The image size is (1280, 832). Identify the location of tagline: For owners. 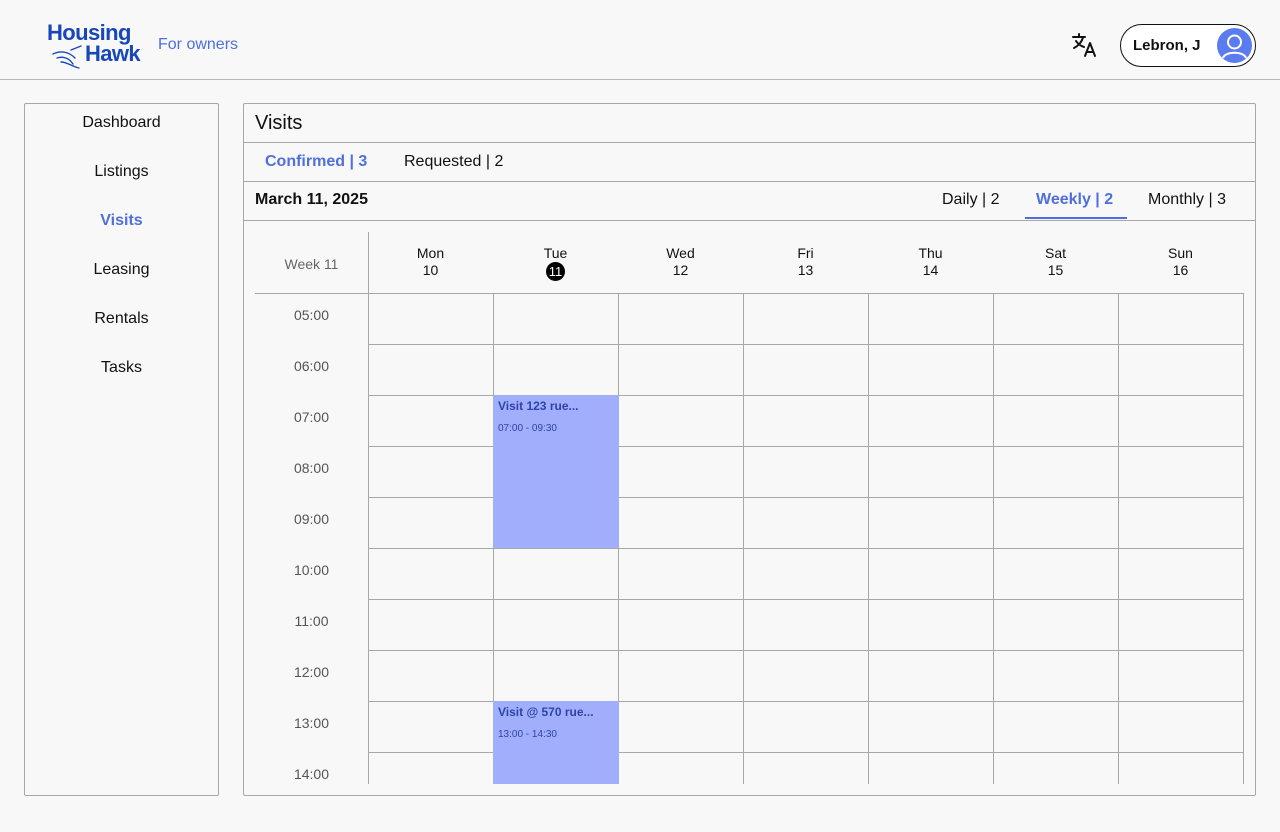
(198, 45).